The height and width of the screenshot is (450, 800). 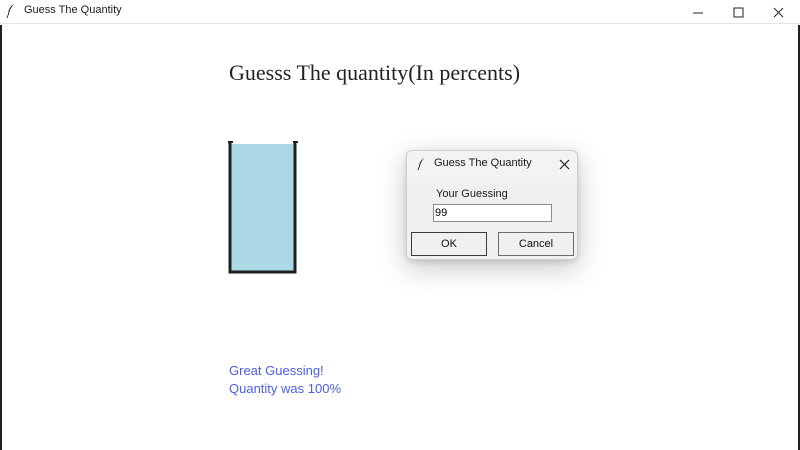 I want to click on minimize-button, so click(x=698, y=12).